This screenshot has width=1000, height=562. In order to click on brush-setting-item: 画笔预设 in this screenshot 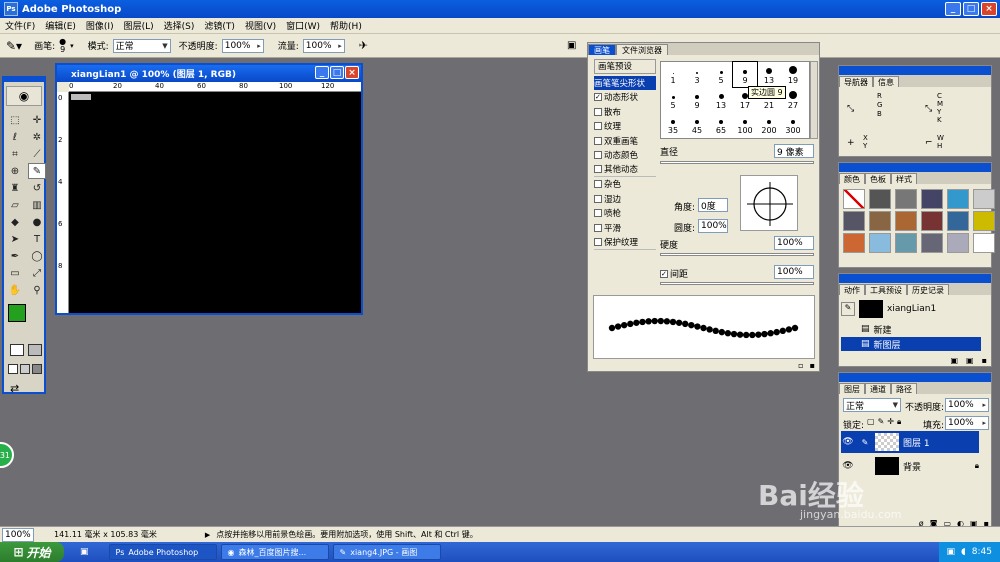, I will do `click(625, 66)`.